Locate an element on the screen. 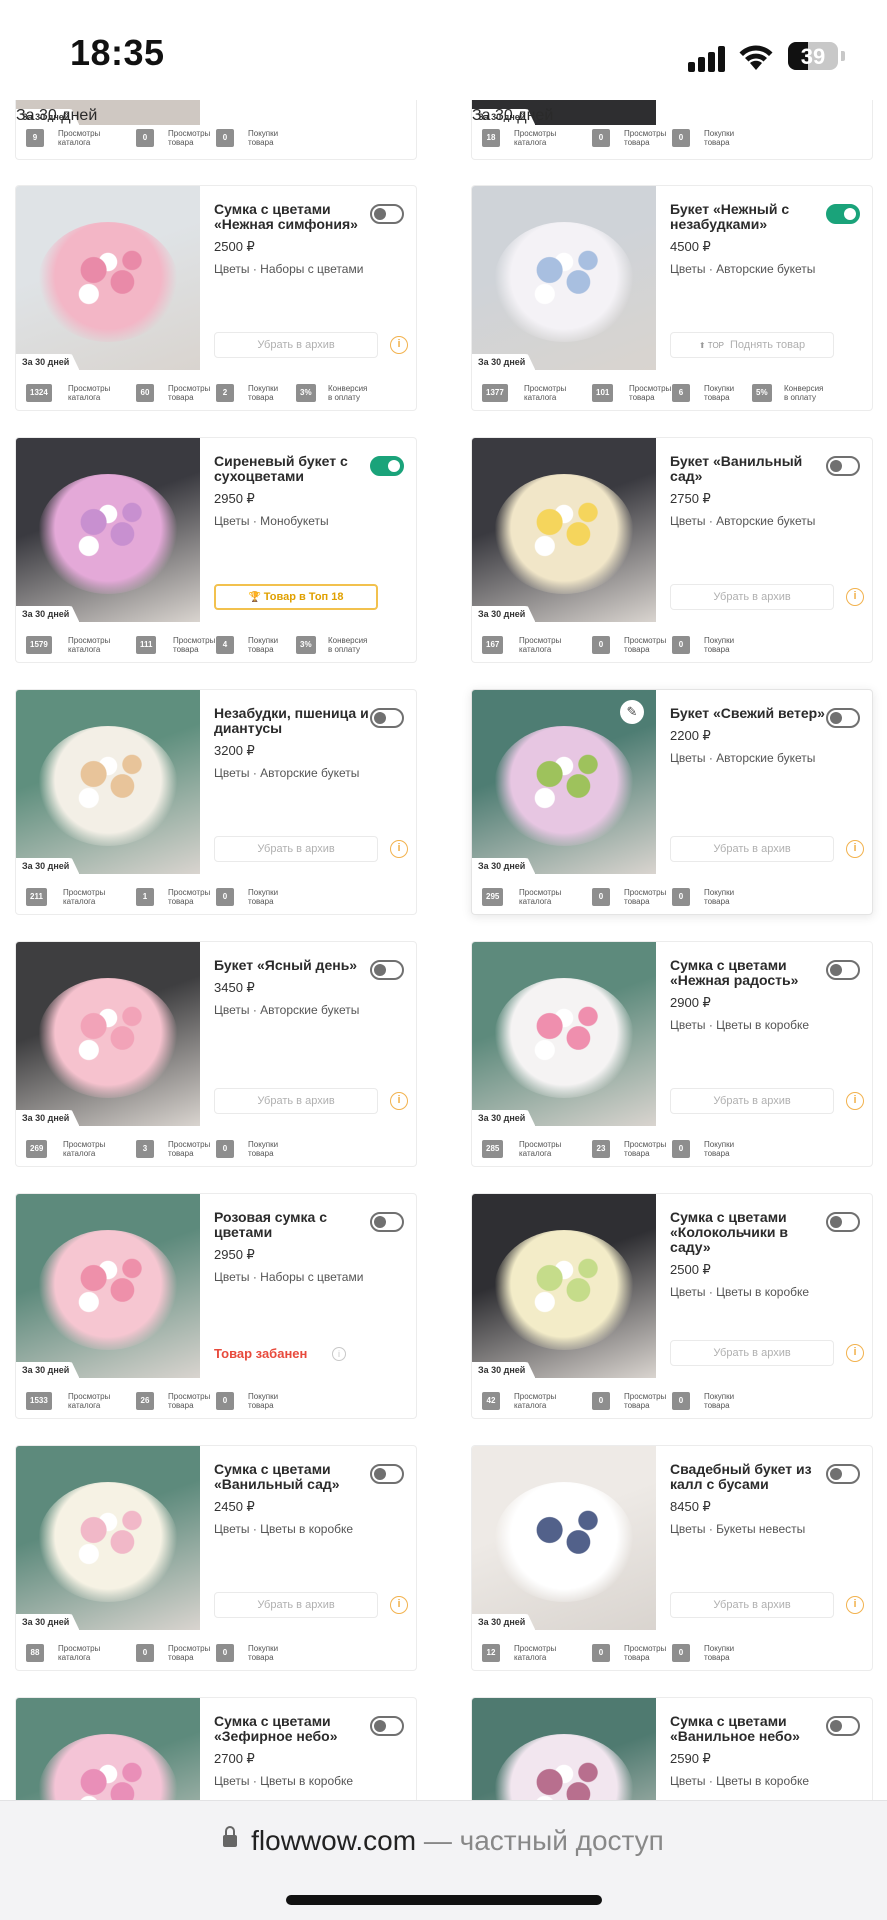 The height and width of the screenshot is (1920, 887). product-title: Сумка с цветами «Колокольчики в саду» is located at coordinates (750, 1232).